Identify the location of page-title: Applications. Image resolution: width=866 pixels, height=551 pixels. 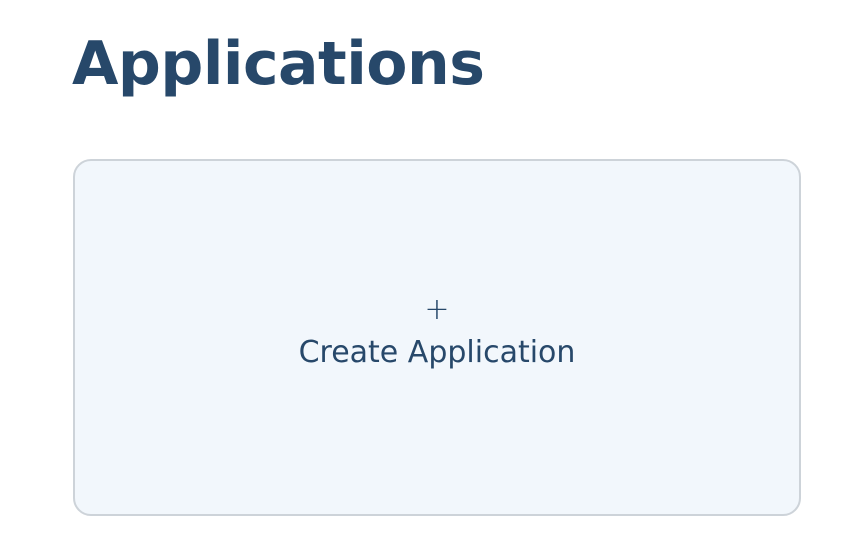
(278, 64).